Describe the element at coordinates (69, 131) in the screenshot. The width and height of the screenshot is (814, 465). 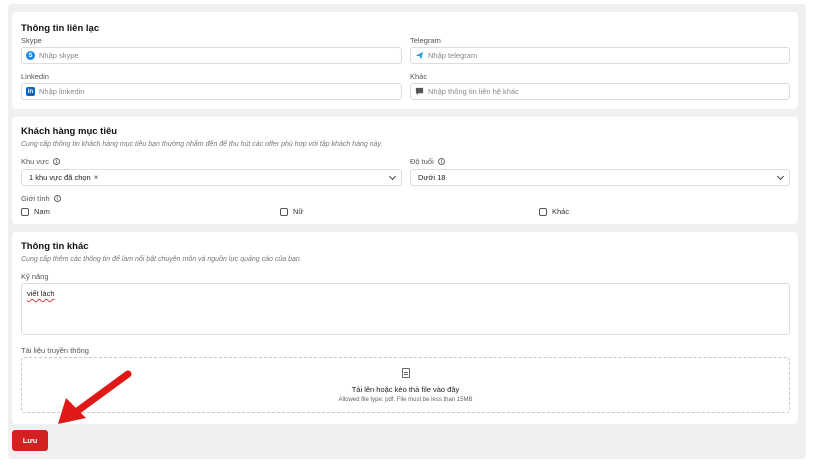
I see `target-title: Khách hàng mục tiêu` at that location.